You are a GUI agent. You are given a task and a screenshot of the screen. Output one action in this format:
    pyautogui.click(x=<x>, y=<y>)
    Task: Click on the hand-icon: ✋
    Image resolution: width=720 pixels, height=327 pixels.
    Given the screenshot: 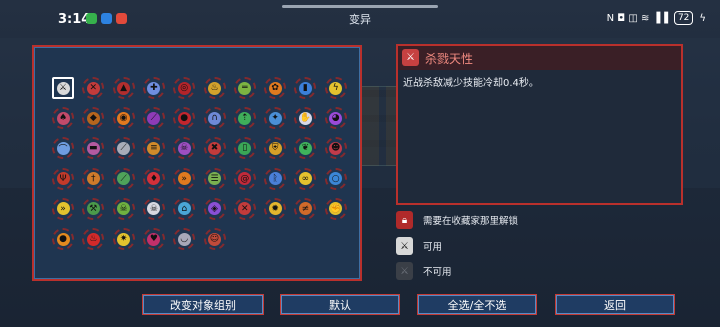 What is the action you would take?
    pyautogui.click(x=305, y=118)
    